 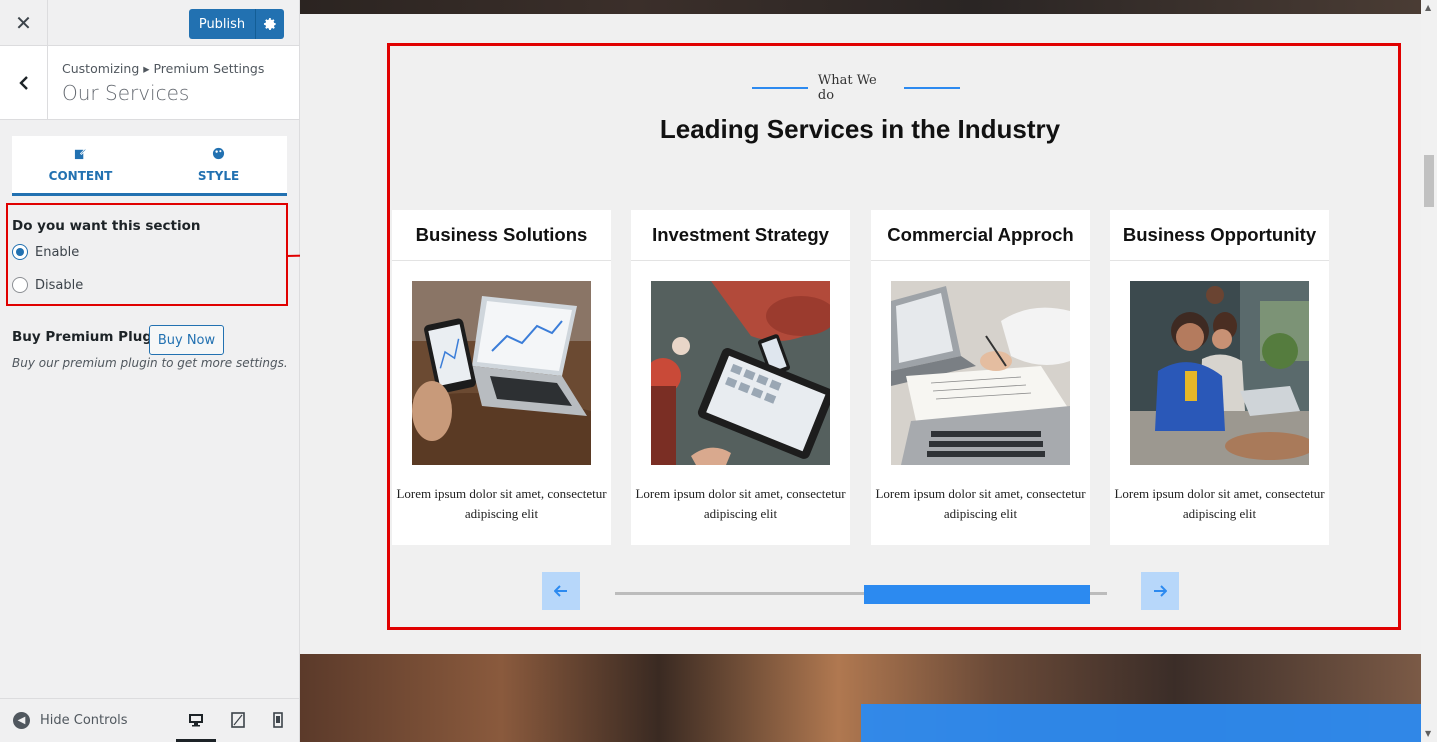 What do you see at coordinates (1429, 371) in the screenshot?
I see `preview-scrollbar: ▲ ▼` at bounding box center [1429, 371].